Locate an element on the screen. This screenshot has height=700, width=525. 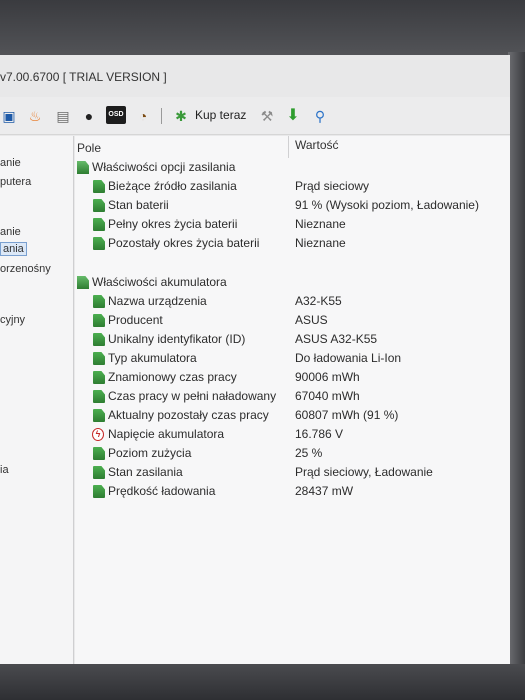
column-divider is located at coordinates (288, 147).